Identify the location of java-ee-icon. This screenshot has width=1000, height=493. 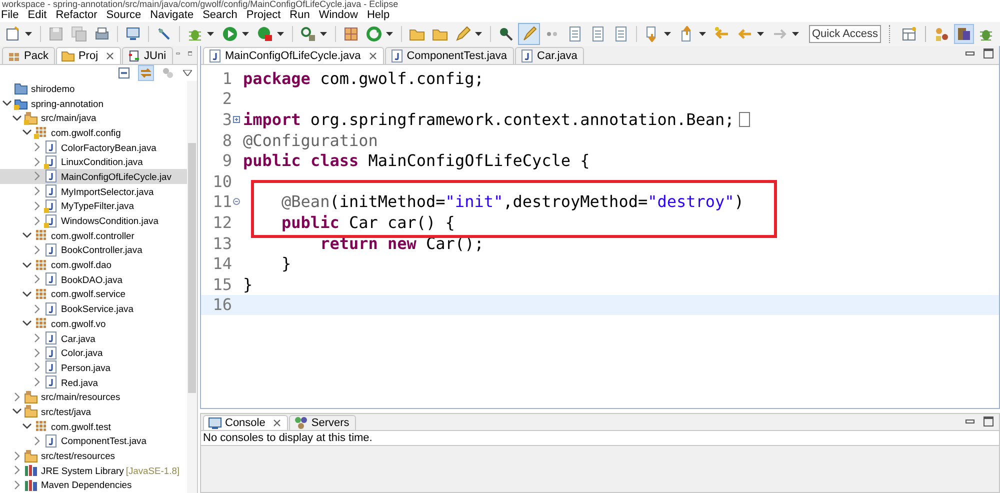
(964, 34).